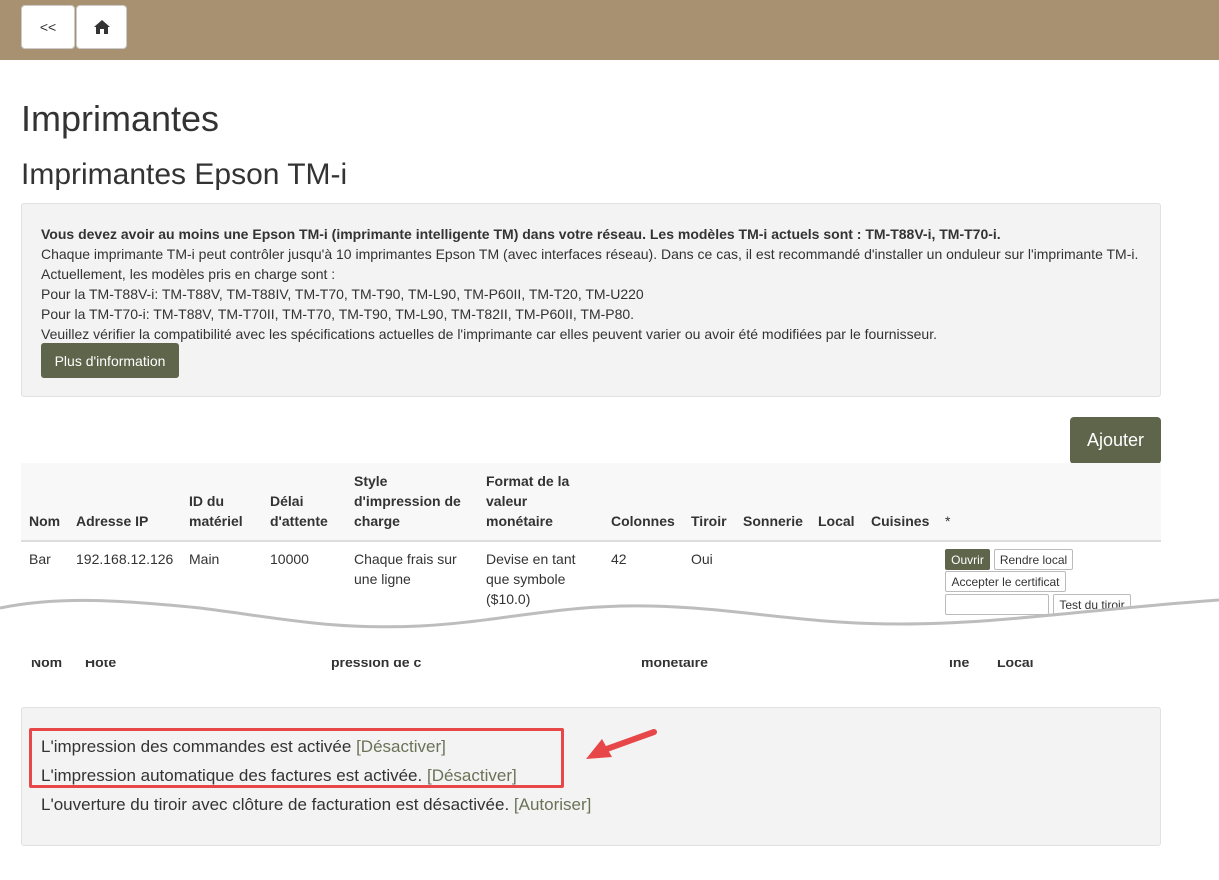 The image size is (1219, 880). Describe the element at coordinates (1115, 440) in the screenshot. I see `add-button: Ajouter` at that location.